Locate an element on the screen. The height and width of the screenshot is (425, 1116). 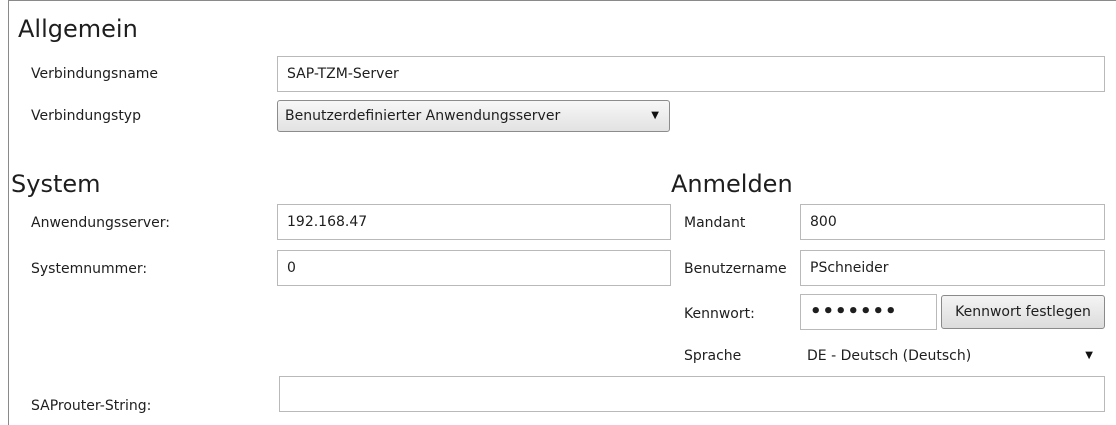
language-value: DE - Deutsch (Deutsch) is located at coordinates (889, 356).